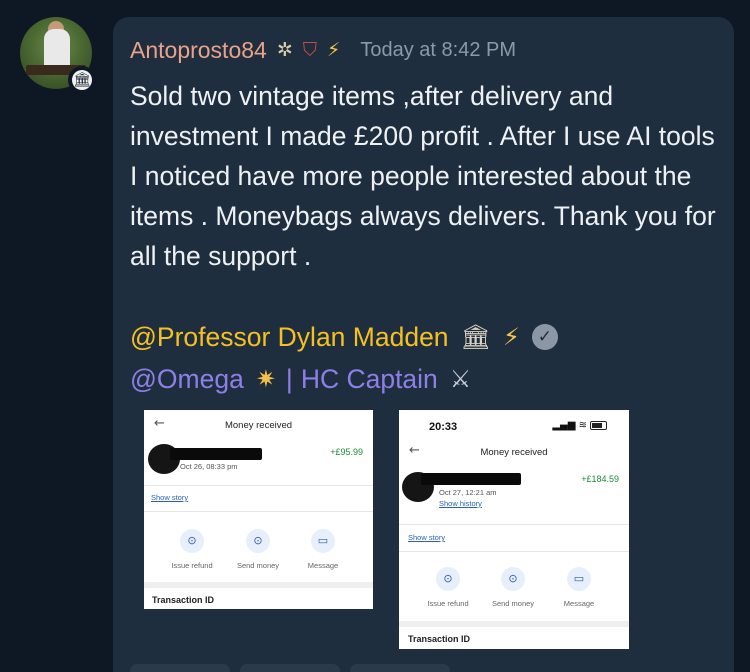  I want to click on shield-icon: ⛉, so click(310, 49).